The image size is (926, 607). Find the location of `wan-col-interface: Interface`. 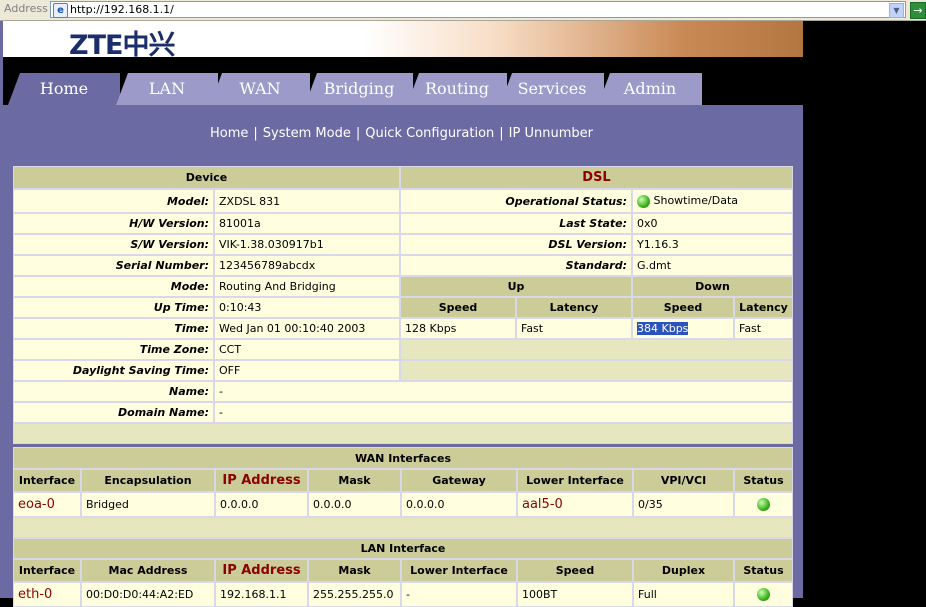

wan-col-interface: Interface is located at coordinates (47, 480).